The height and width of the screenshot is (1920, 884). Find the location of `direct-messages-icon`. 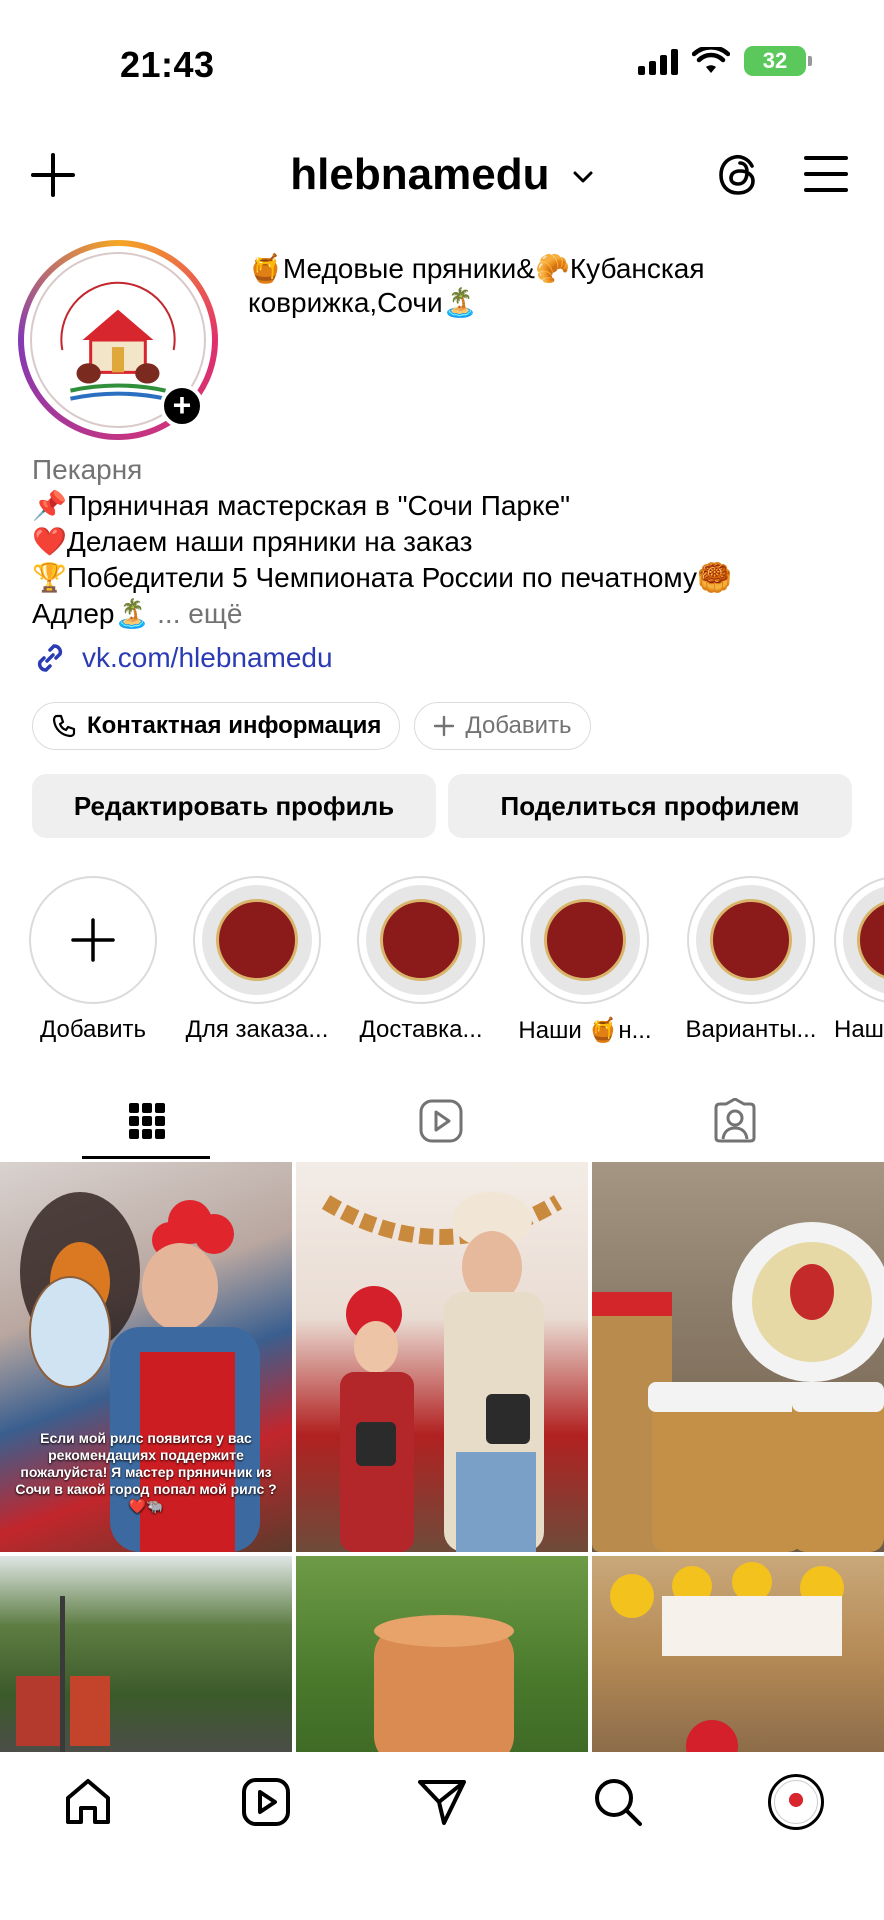

direct-messages-icon is located at coordinates (442, 1802).